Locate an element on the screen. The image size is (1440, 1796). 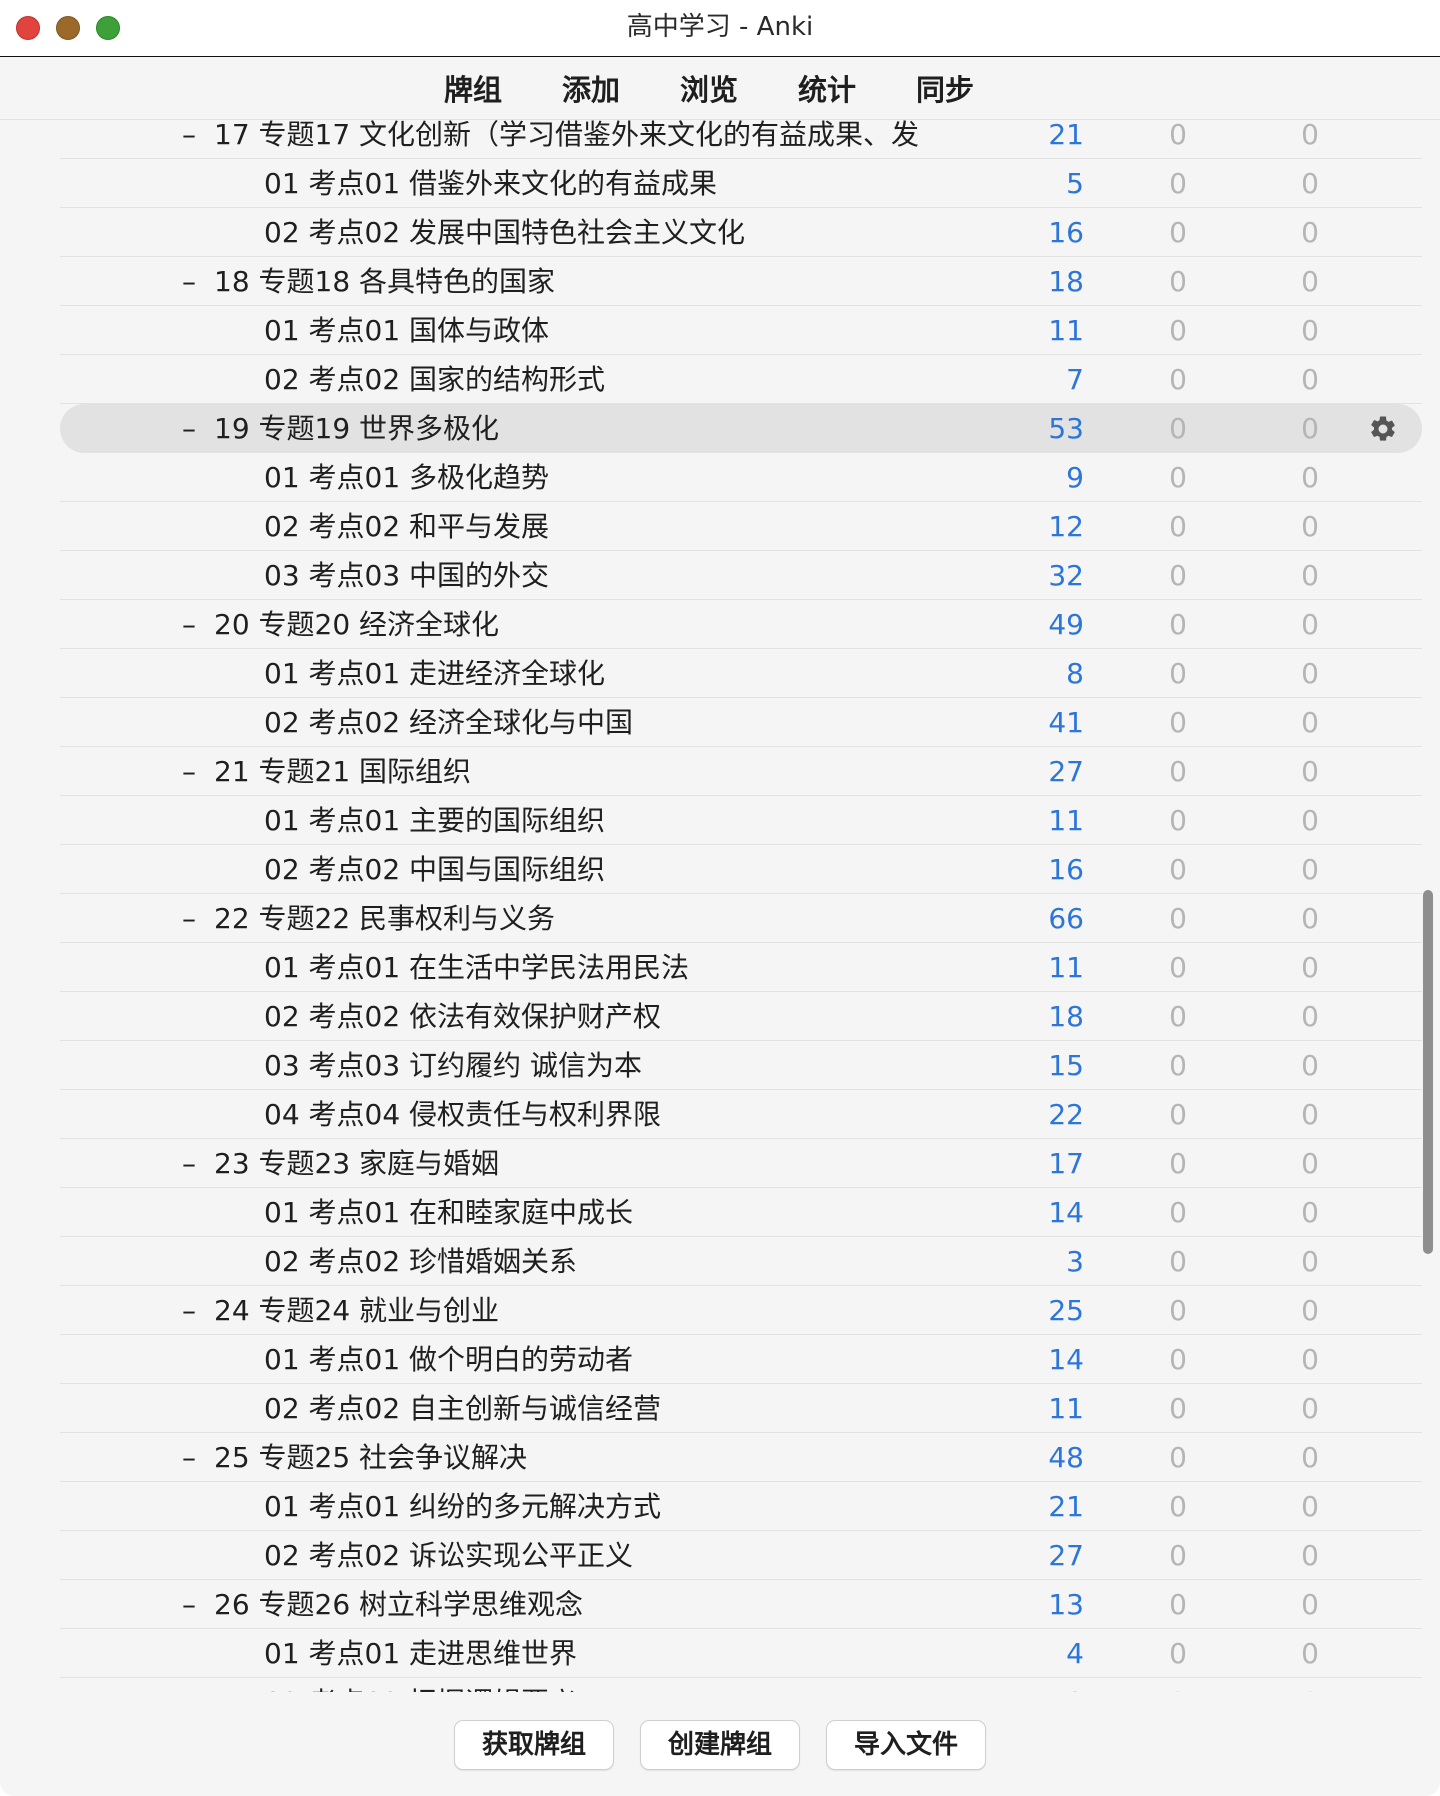
deck-name: 01 考点01 纠纷的多元解决方式 is located at coordinates (462, 1506).